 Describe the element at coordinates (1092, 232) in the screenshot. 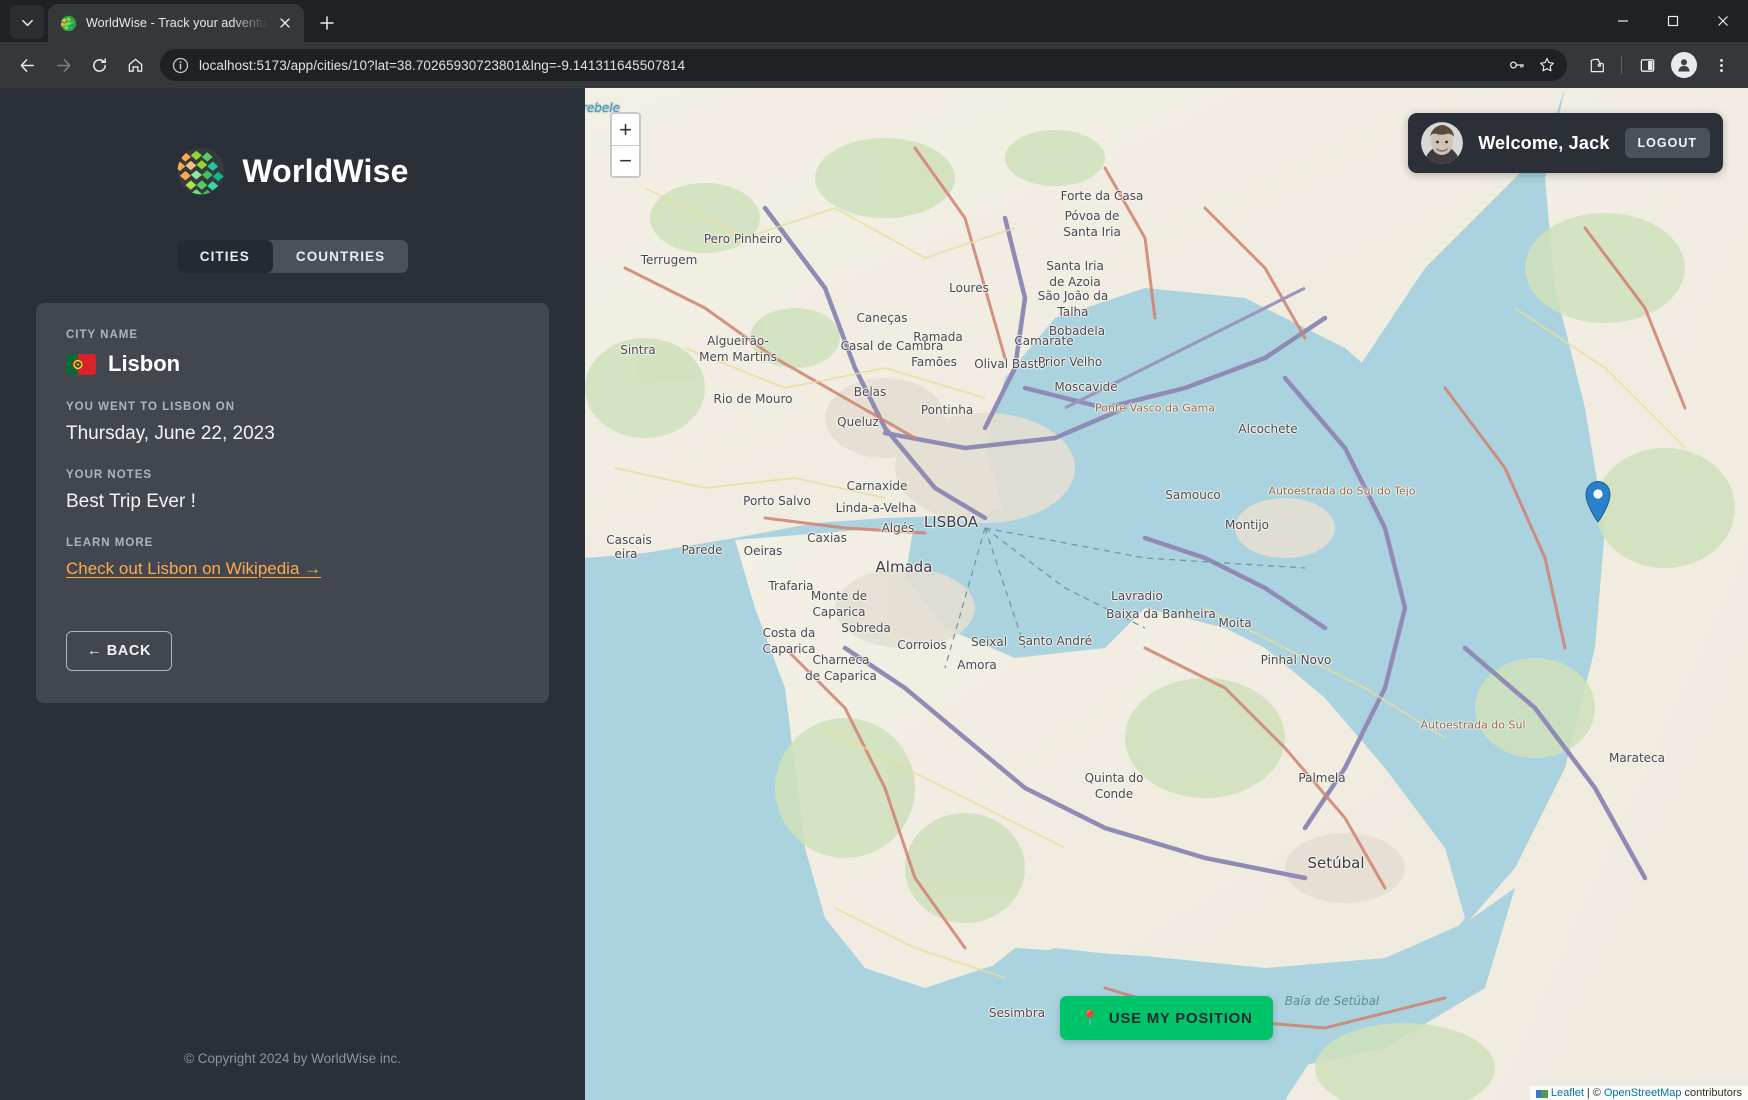

I see `map-place-label: Santa Iria` at that location.